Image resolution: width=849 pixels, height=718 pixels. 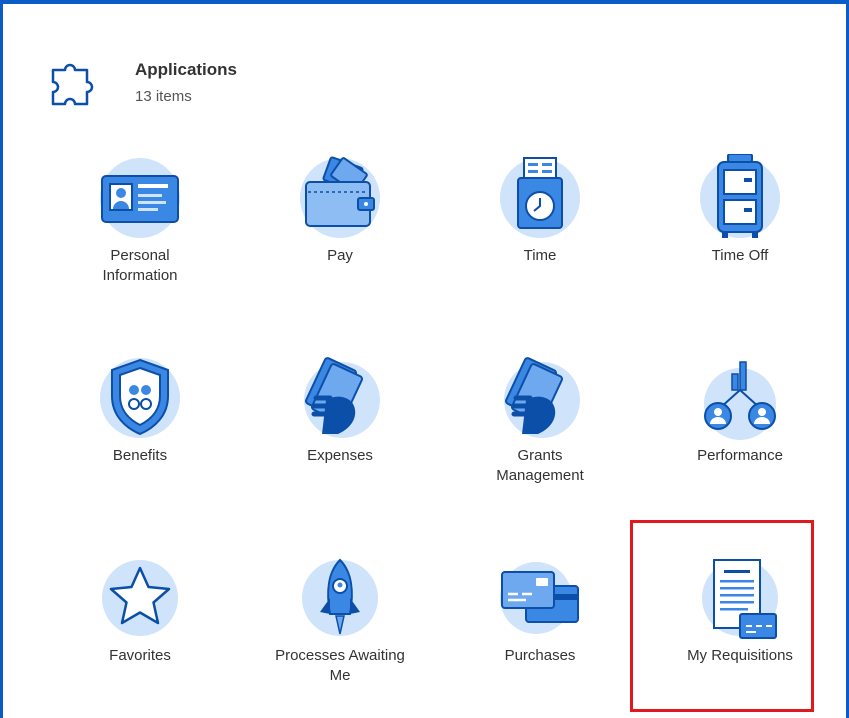 I want to click on app-tile-favorites: Favorites, so click(x=140, y=629).